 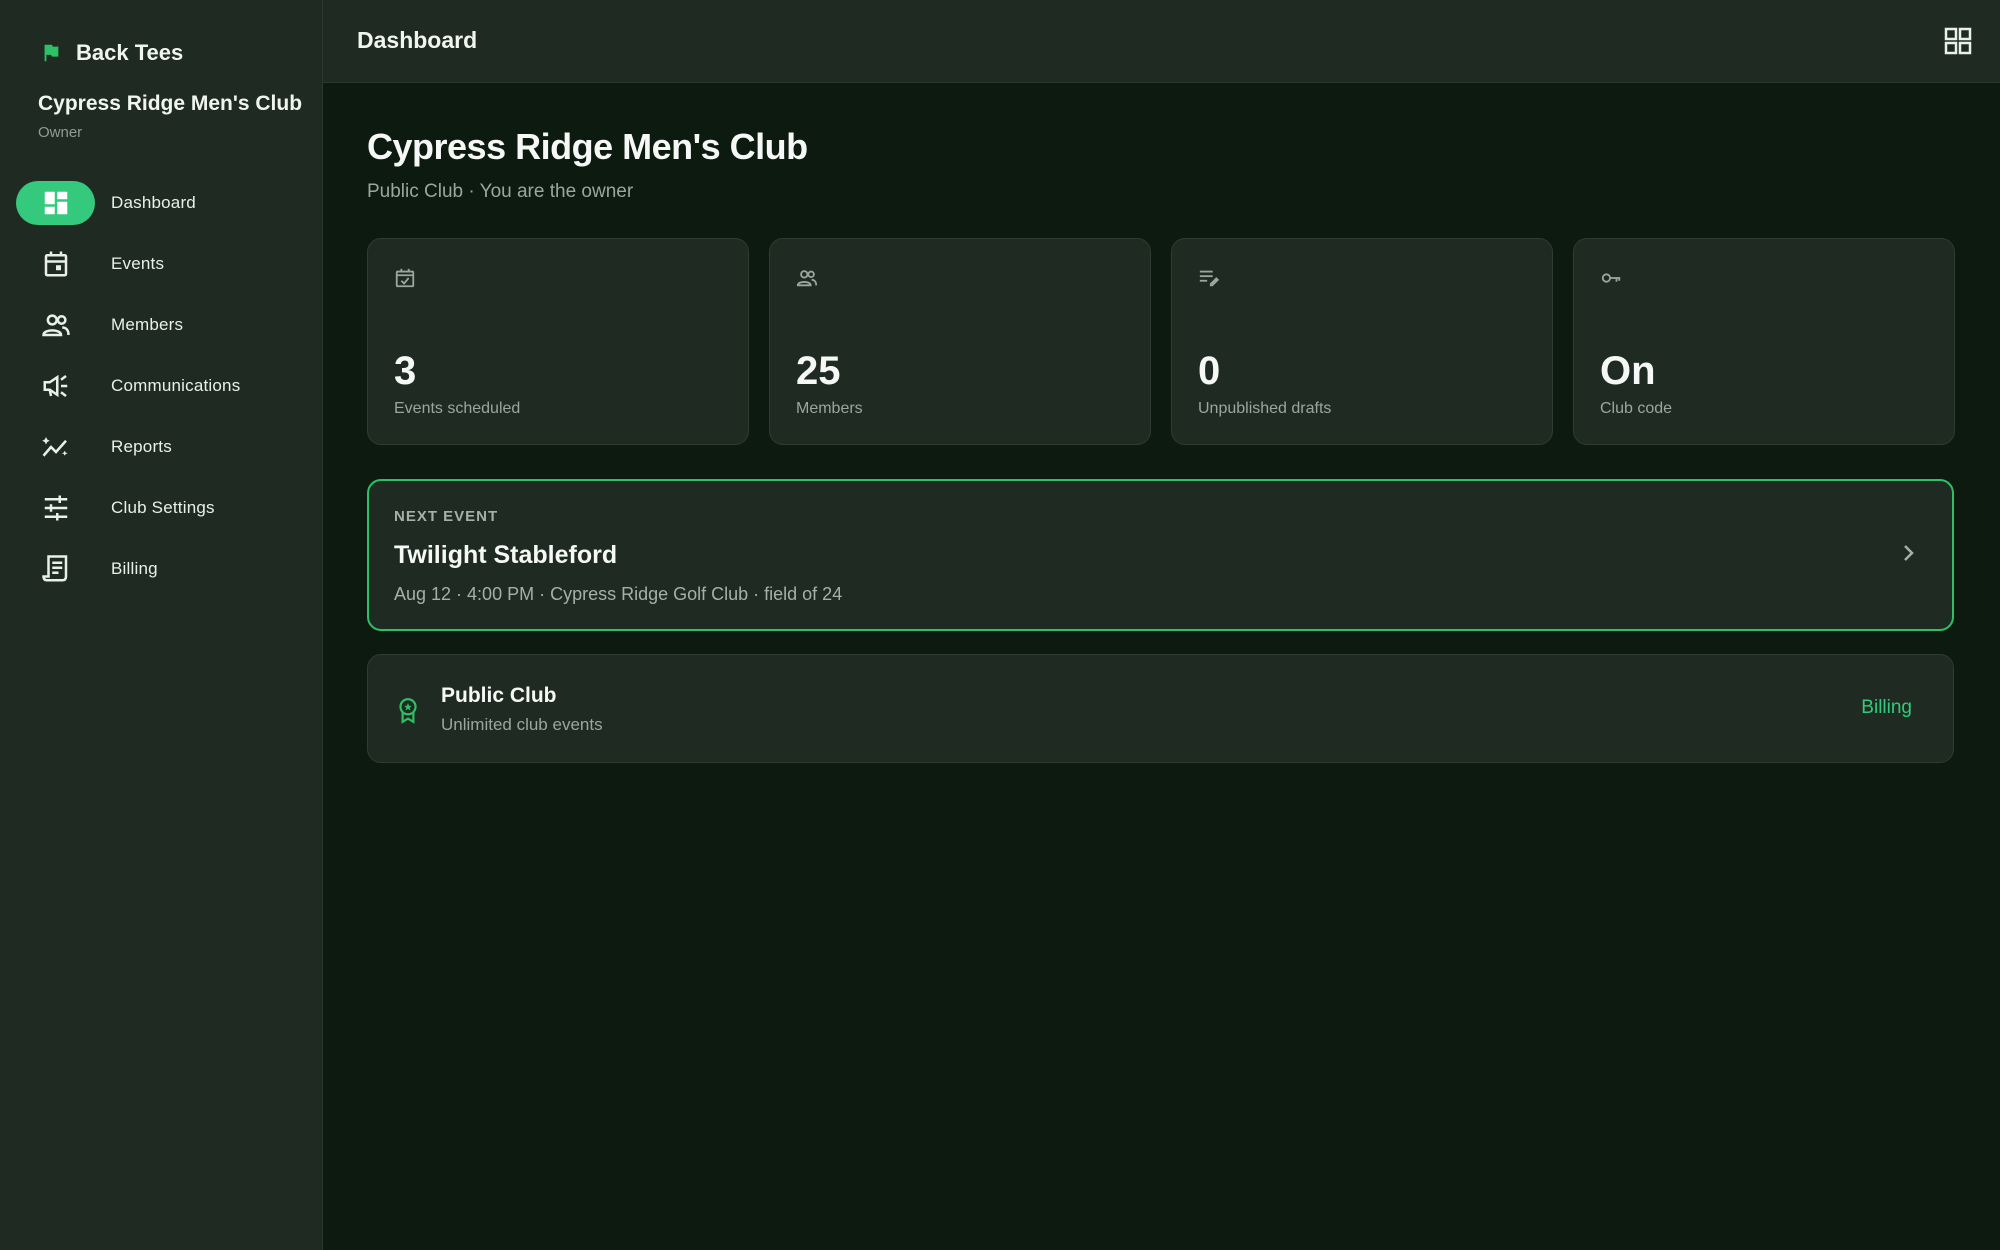 I want to click on sidebar-item-events: Events, so click(x=161, y=272).